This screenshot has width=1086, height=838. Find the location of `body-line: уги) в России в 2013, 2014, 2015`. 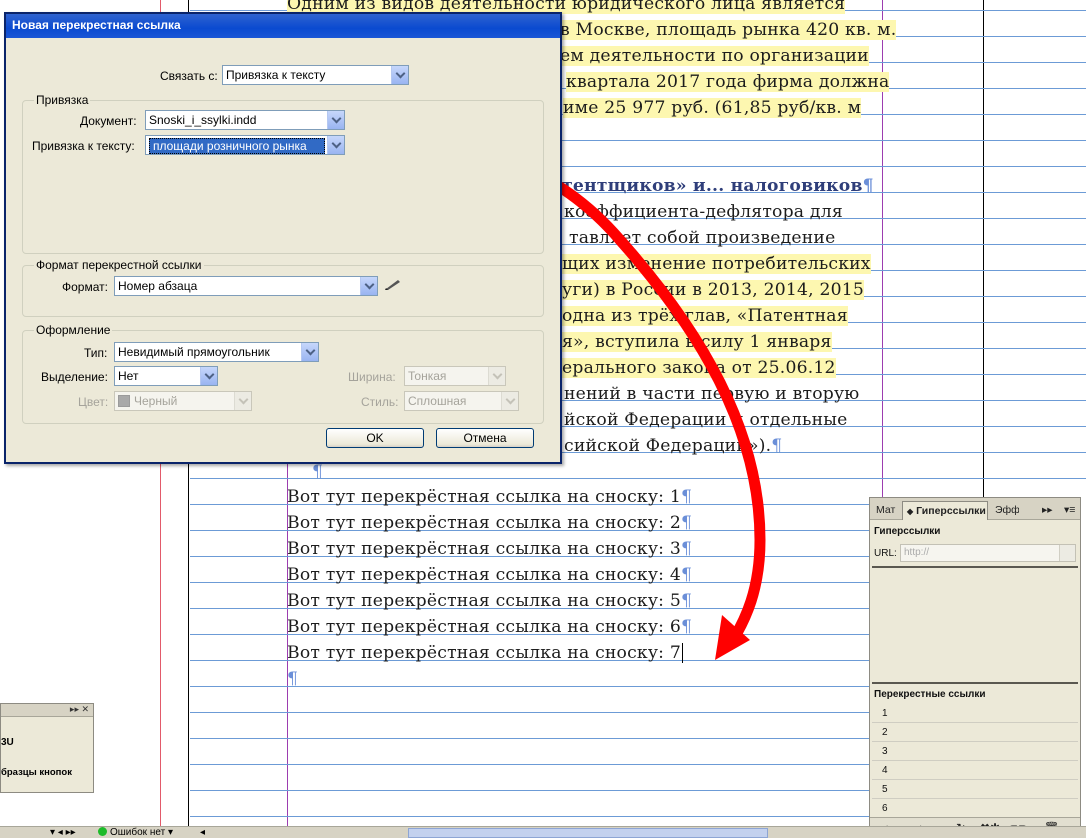

body-line: уги) в России в 2013, 2014, 2015 is located at coordinates (713, 290).